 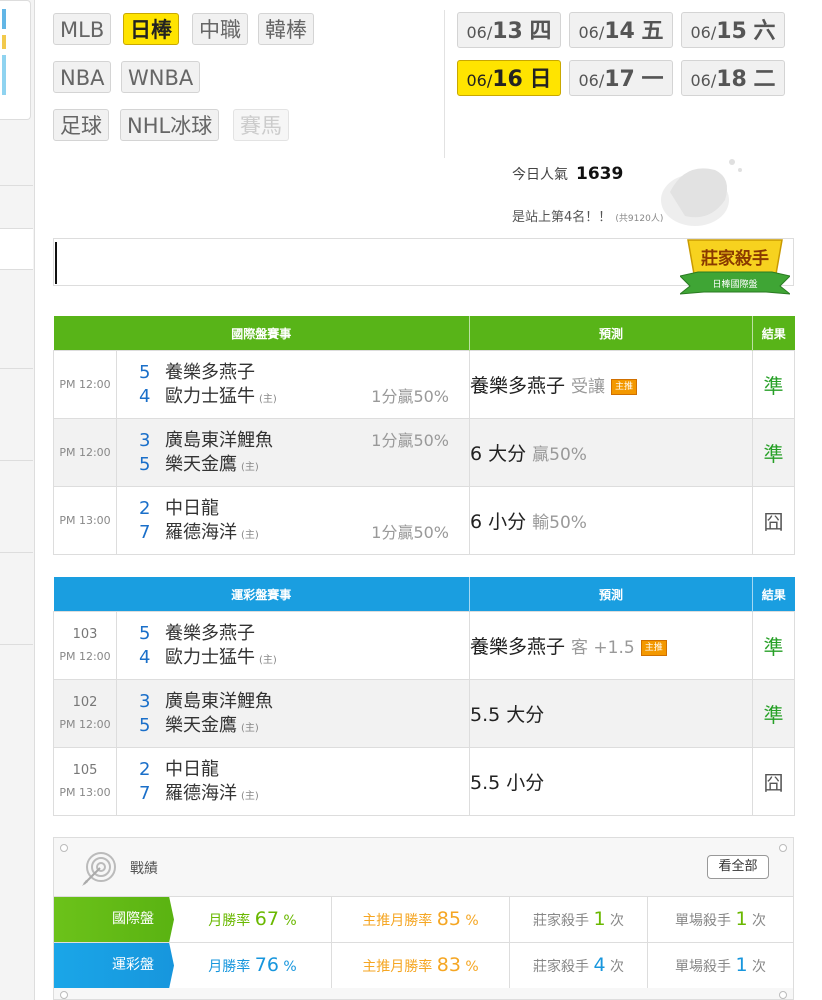 What do you see at coordinates (133, 919) in the screenshot?
I see `record-label-text: 國際盤` at bounding box center [133, 919].